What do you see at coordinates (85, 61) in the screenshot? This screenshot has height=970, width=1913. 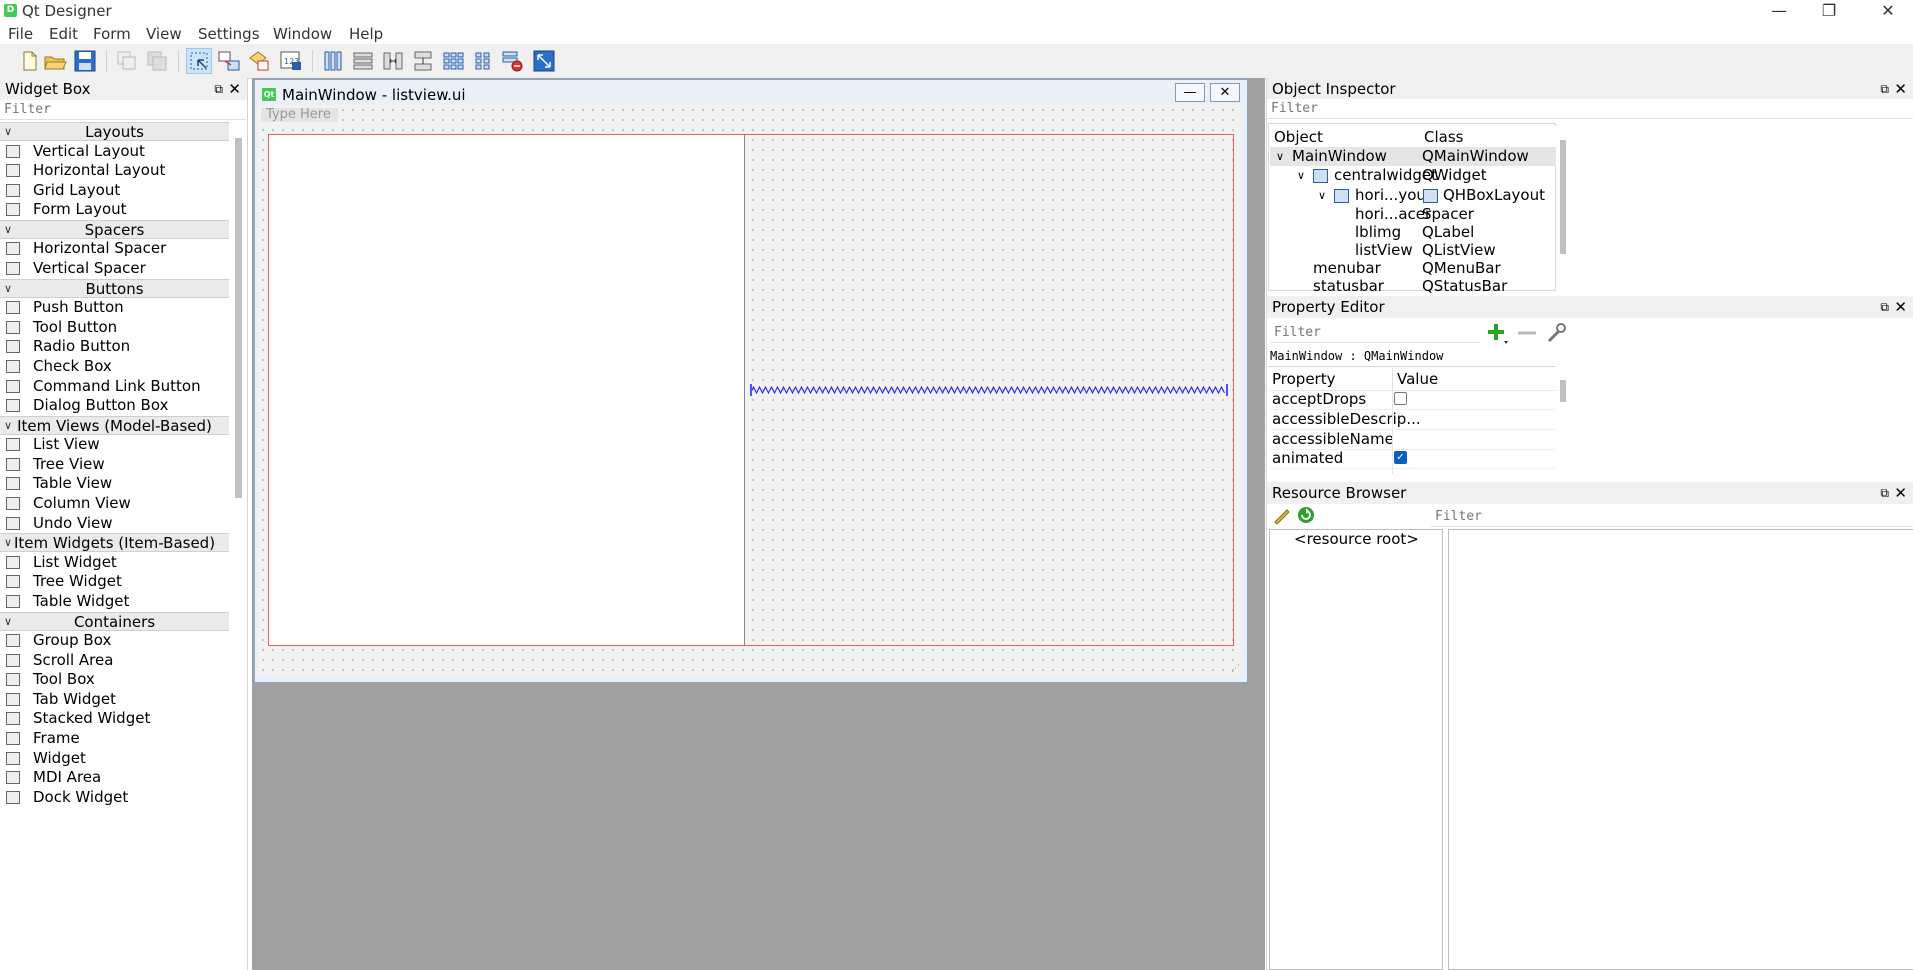 I see `save-icon` at bounding box center [85, 61].